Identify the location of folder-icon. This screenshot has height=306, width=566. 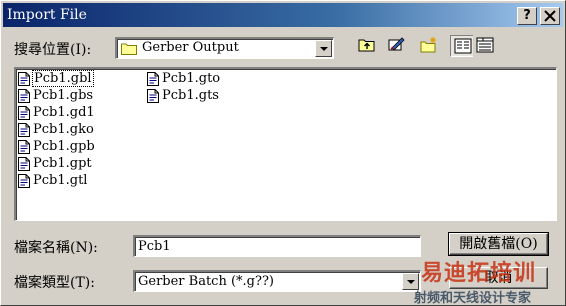
(129, 49).